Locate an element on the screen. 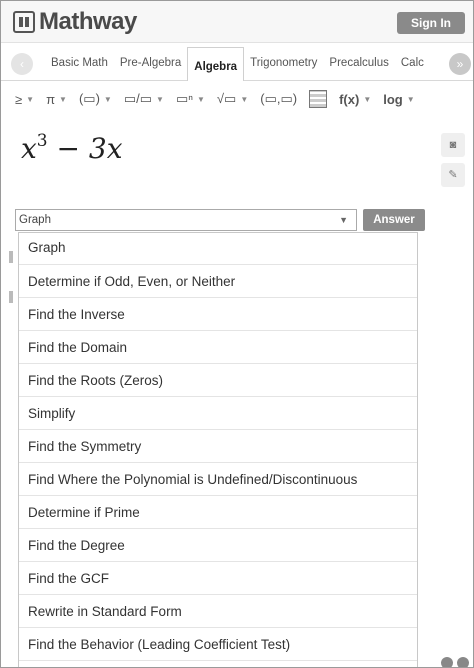 This screenshot has width=474, height=668. dropdown-option-graph: Graph is located at coordinates (218, 249).